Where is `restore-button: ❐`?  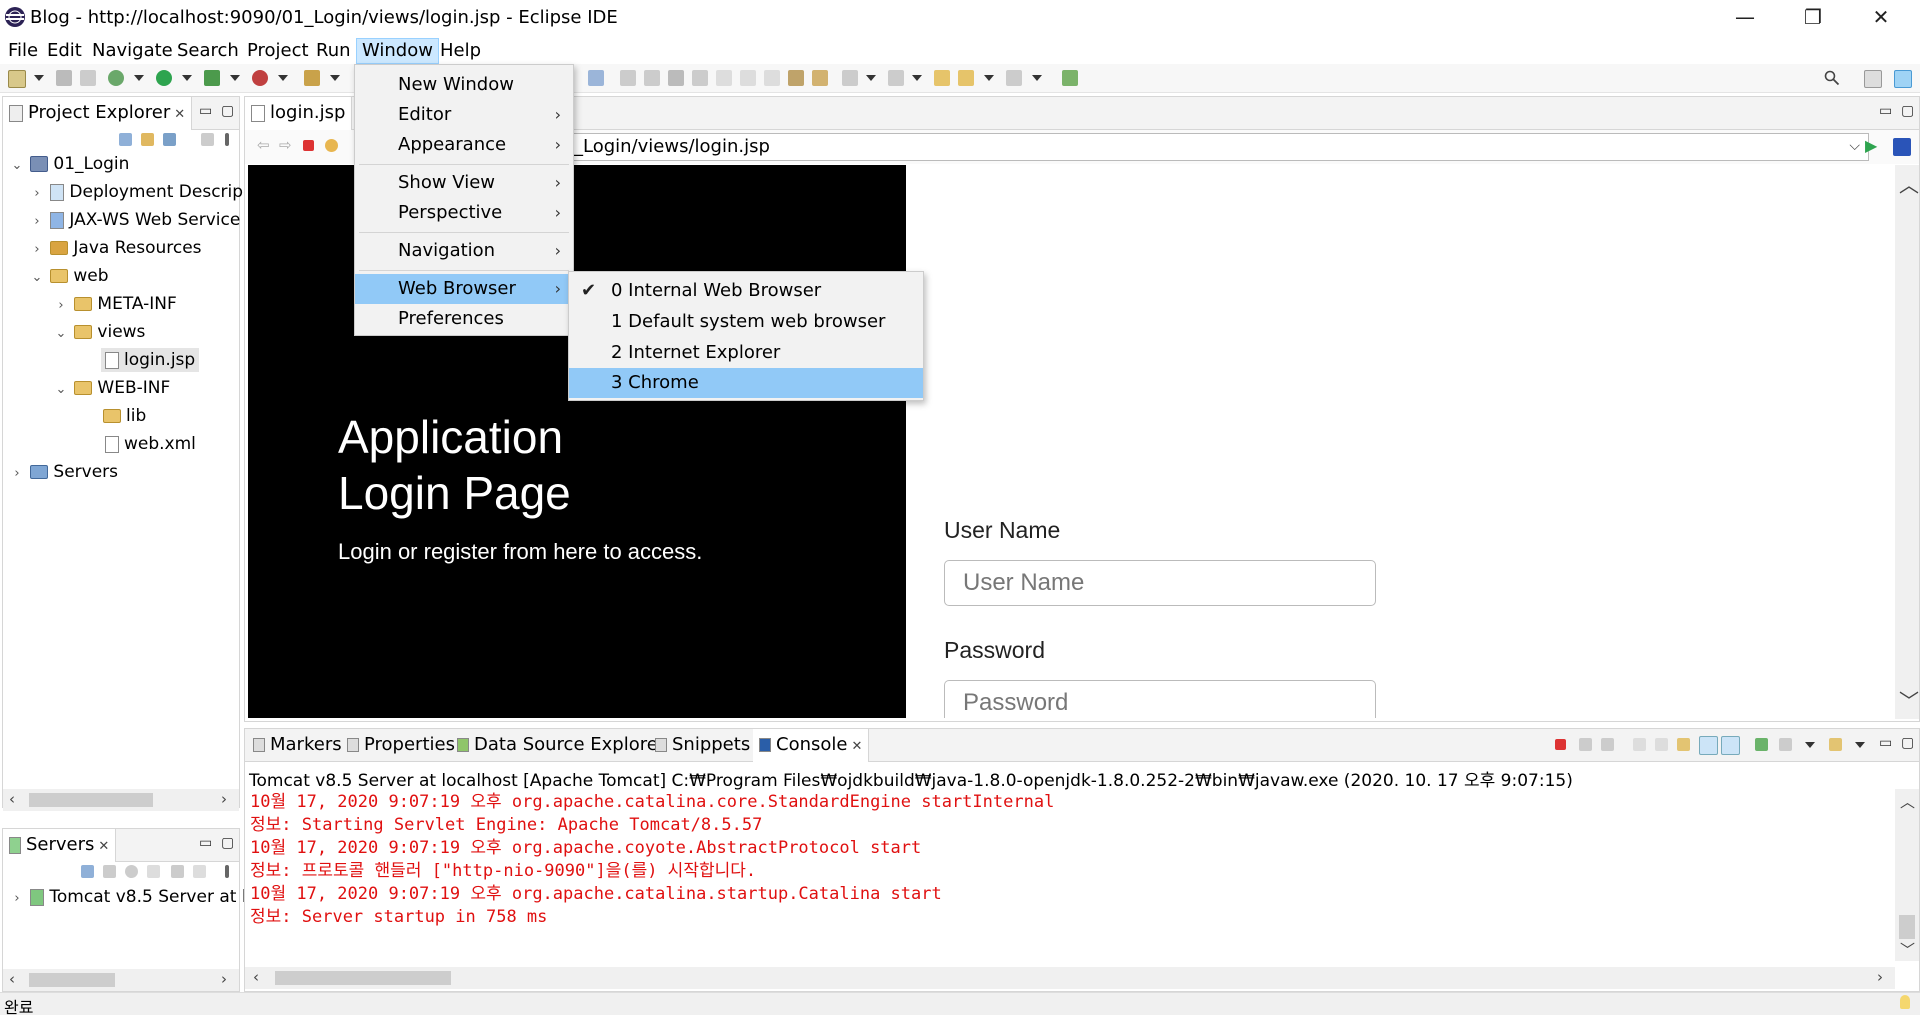
restore-button: ❐ is located at coordinates (1813, 18).